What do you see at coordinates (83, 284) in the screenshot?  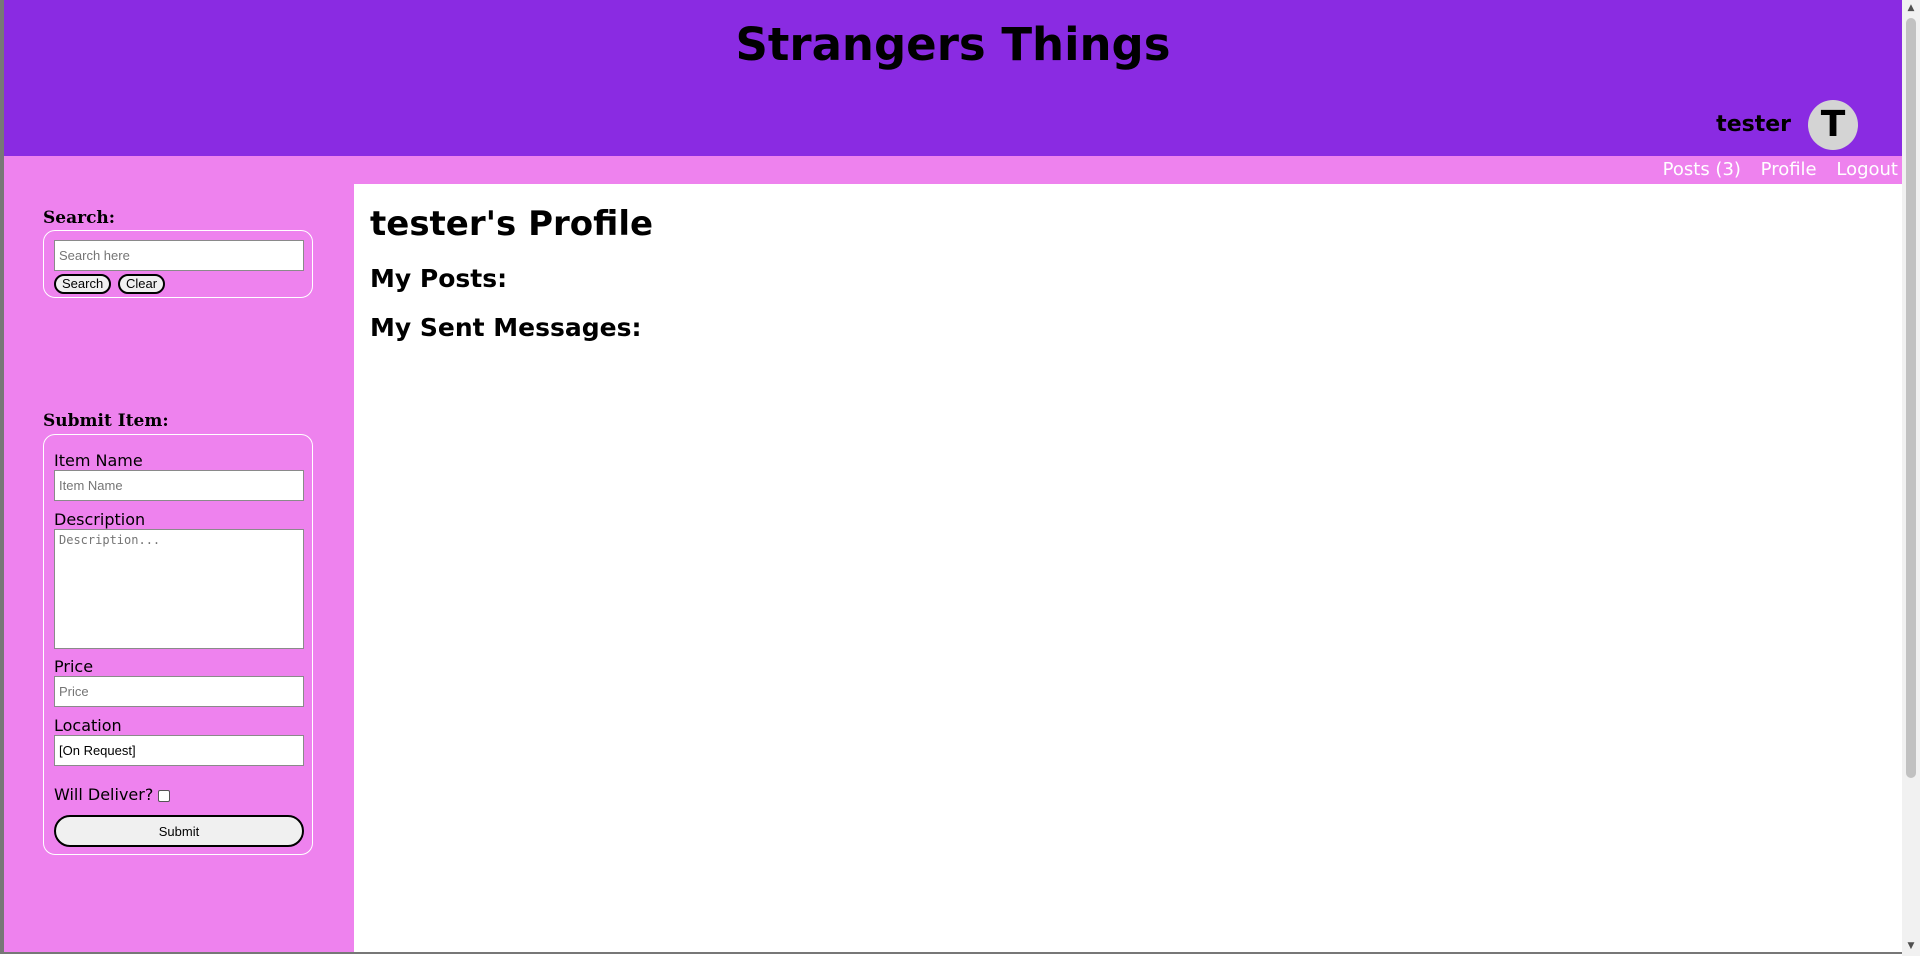 I see `search-button: Search` at bounding box center [83, 284].